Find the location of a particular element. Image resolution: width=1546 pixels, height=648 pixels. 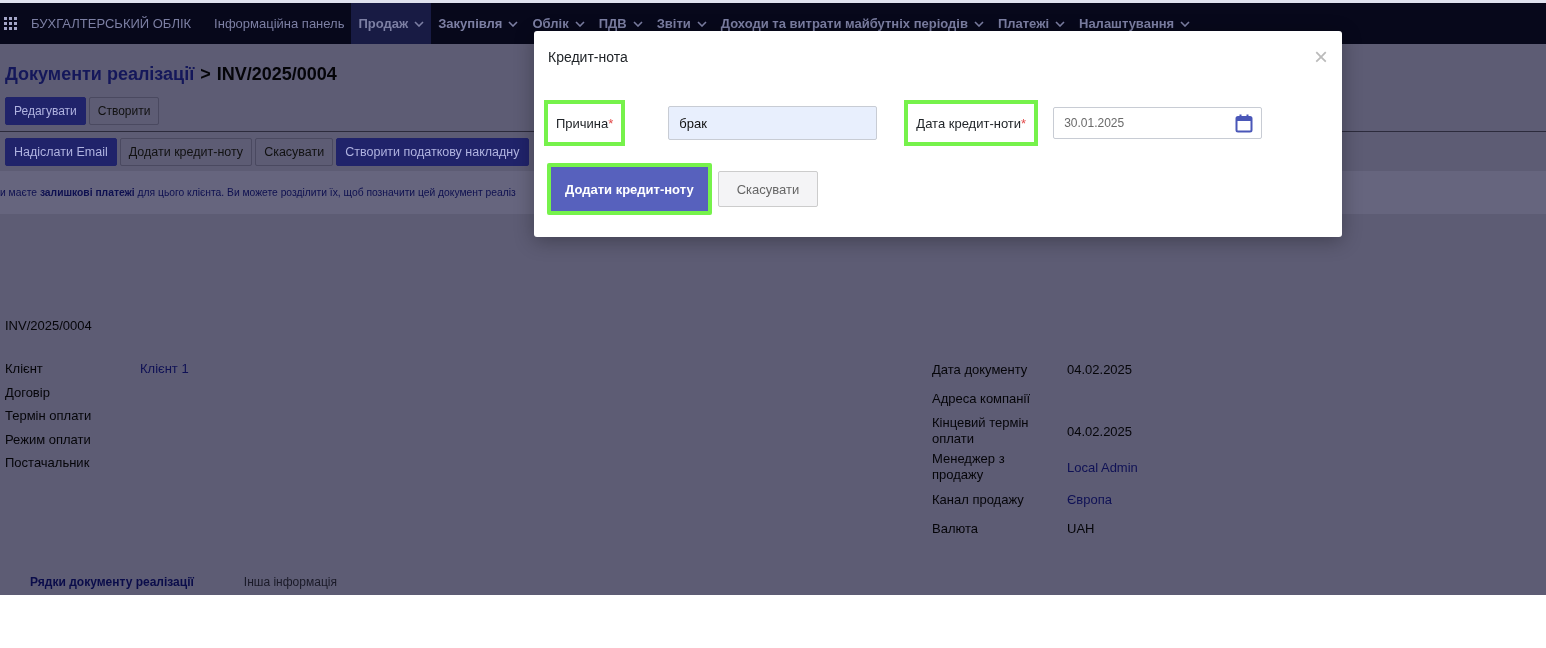

field-label: Договір is located at coordinates (28, 392).